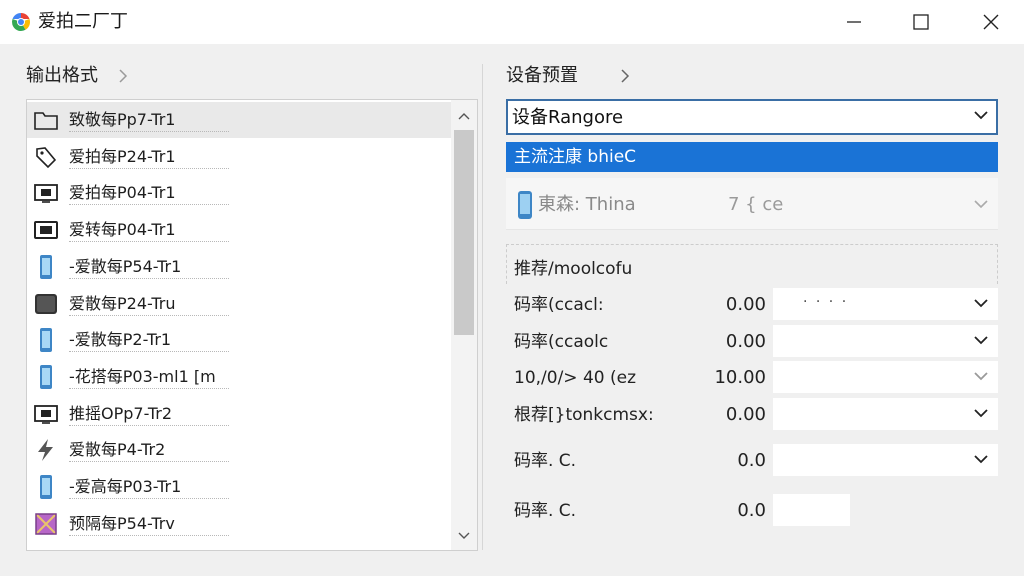  What do you see at coordinates (239, 524) in the screenshot?
I see `list-item: 预隔每P54-Trv` at bounding box center [239, 524].